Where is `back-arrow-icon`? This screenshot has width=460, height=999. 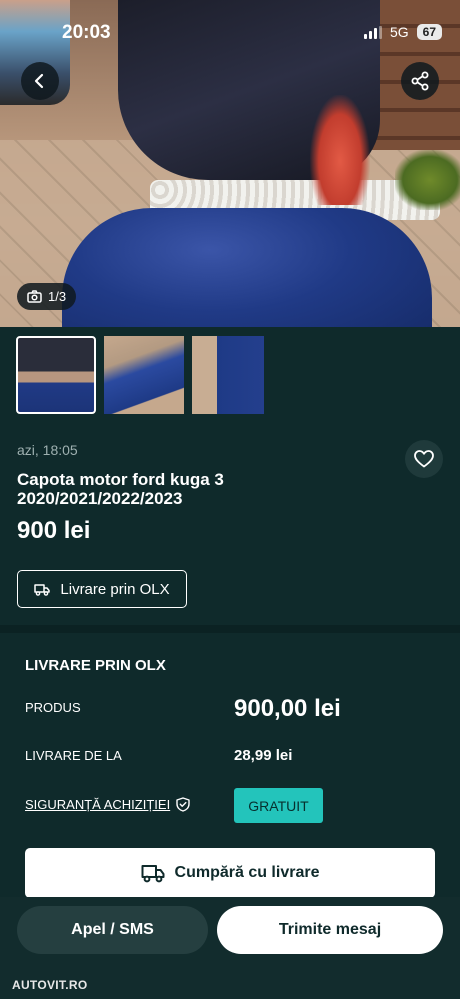 back-arrow-icon is located at coordinates (39, 81).